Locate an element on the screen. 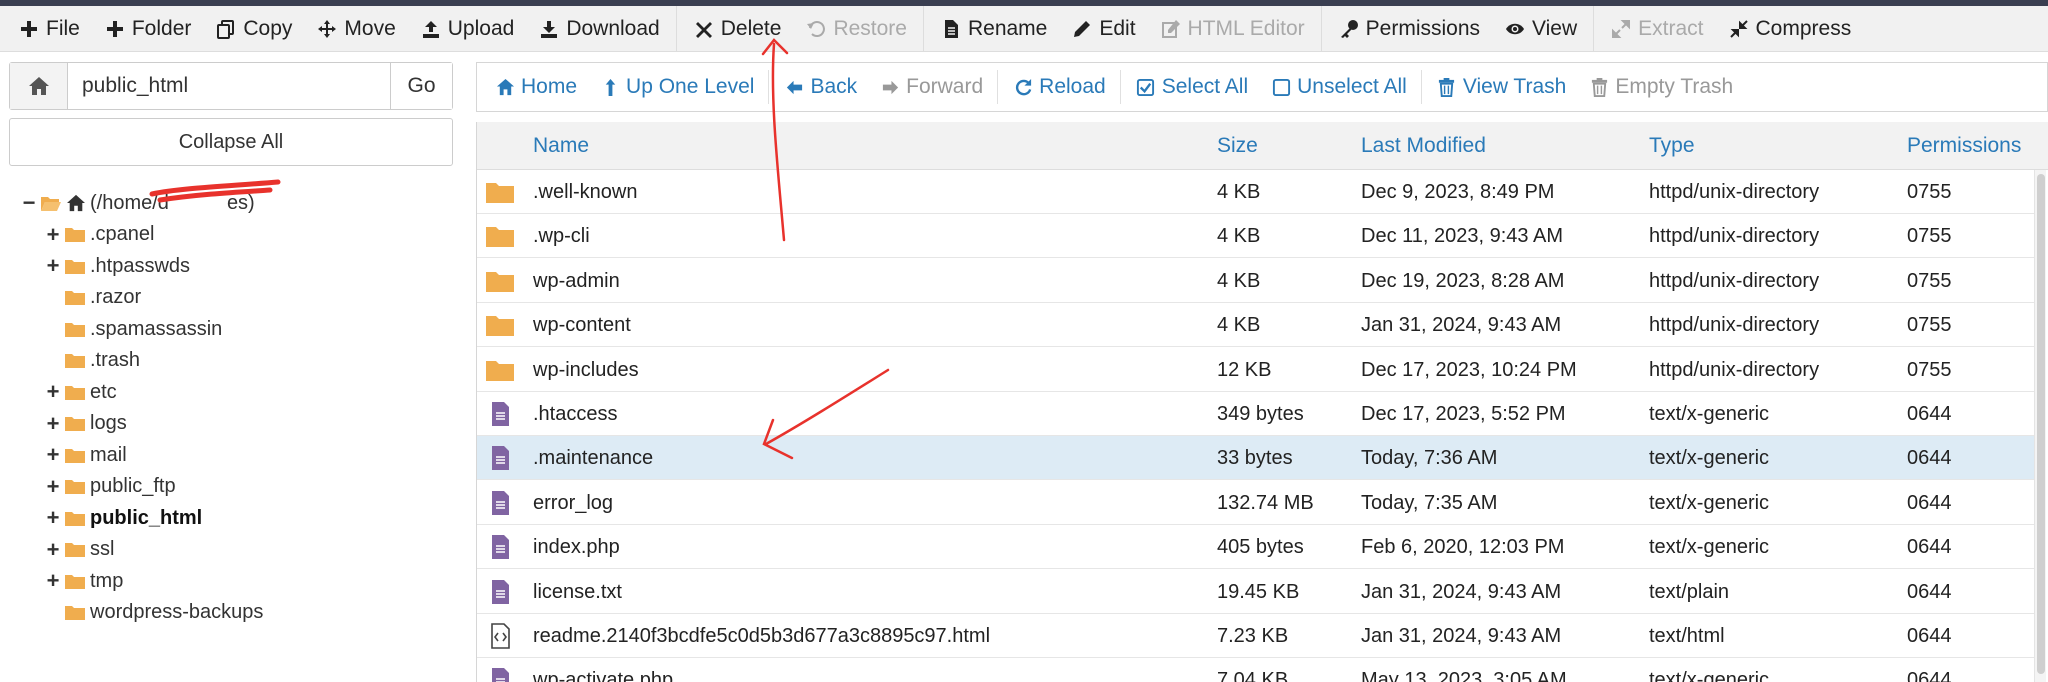 This screenshot has width=2048, height=682. tree-item-logs: + logs is located at coordinates (86, 424).